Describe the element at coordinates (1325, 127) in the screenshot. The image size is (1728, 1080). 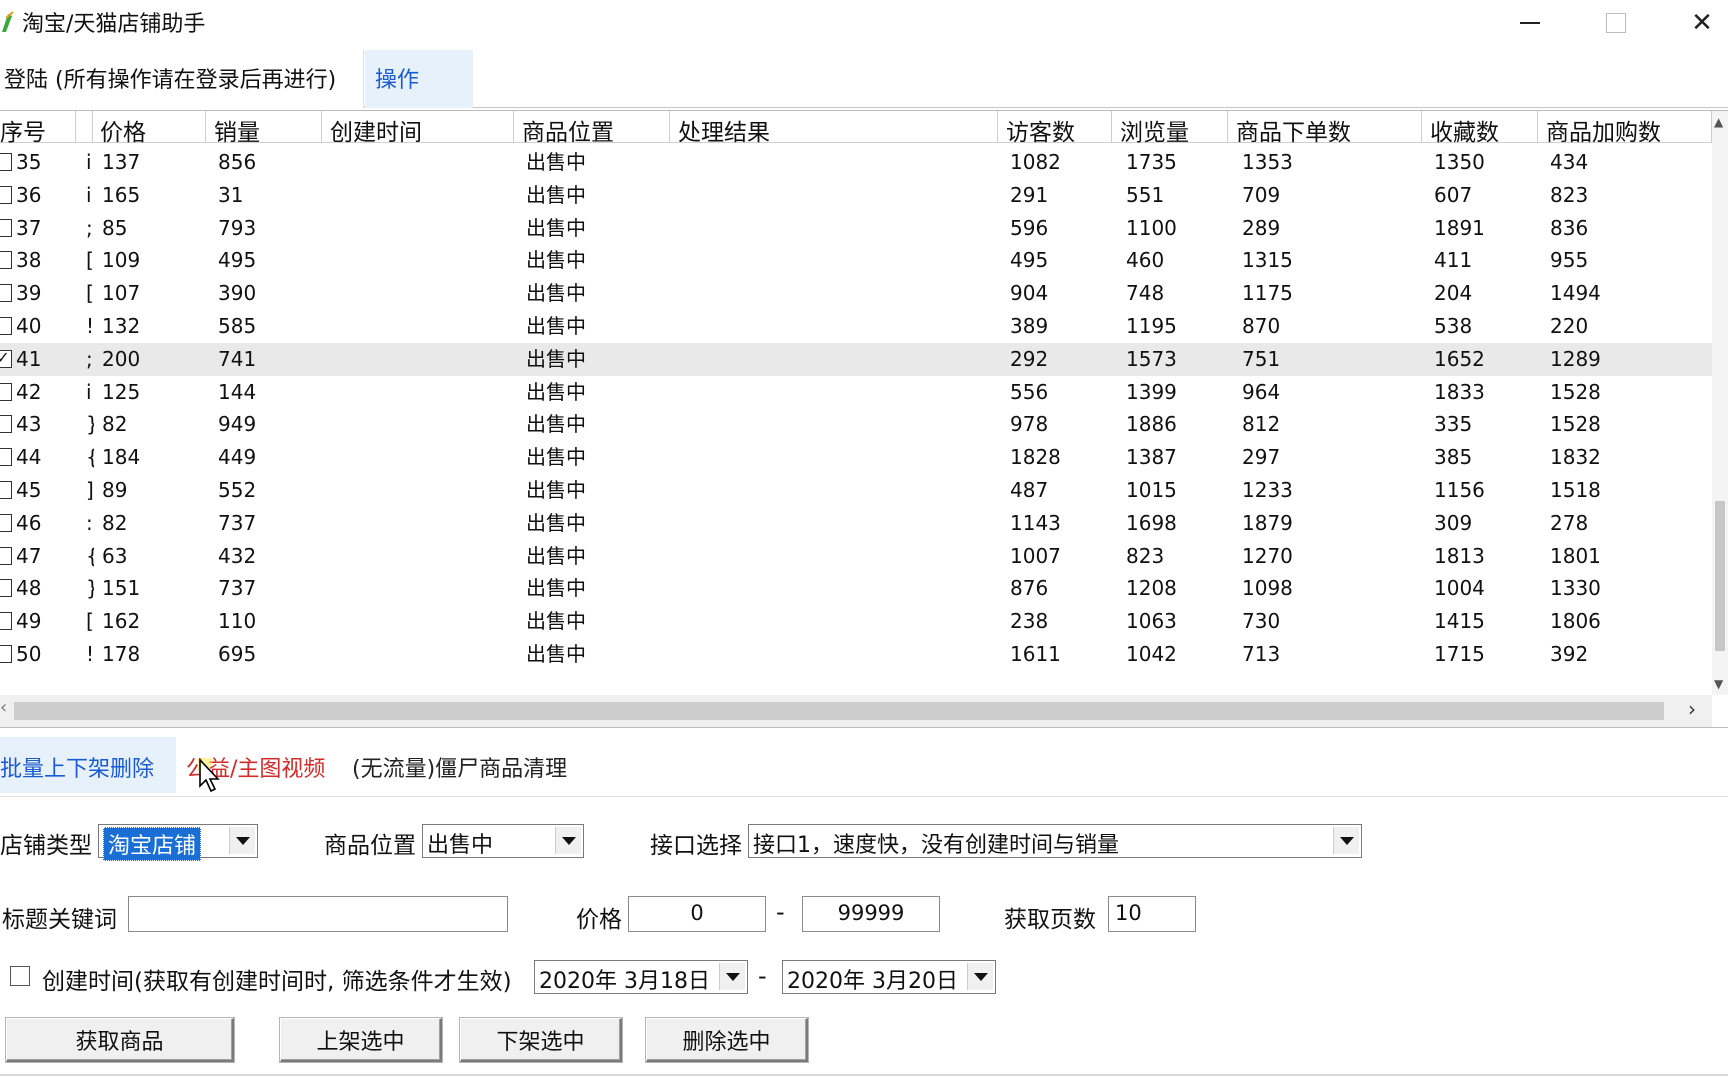
I see `column-header-orders: 商品下单数` at that location.